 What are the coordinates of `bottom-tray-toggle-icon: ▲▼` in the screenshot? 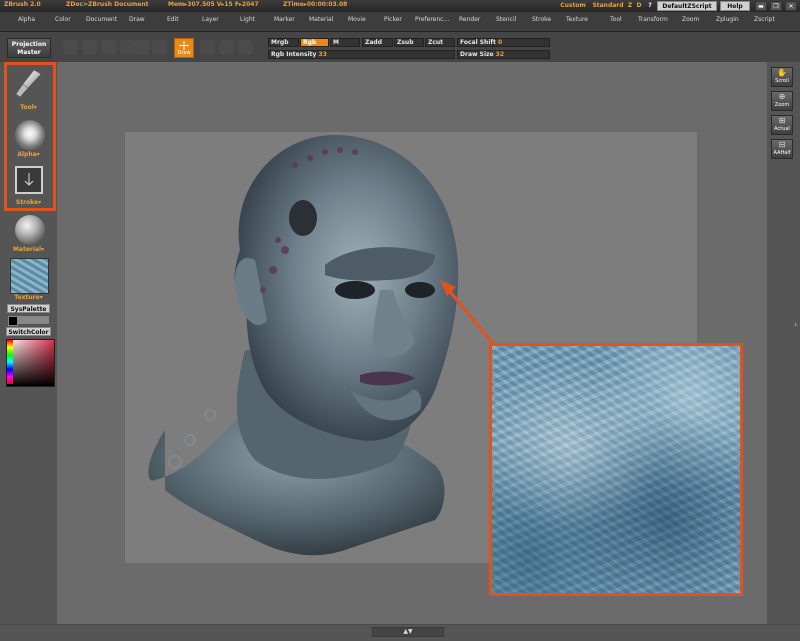 It's located at (408, 632).